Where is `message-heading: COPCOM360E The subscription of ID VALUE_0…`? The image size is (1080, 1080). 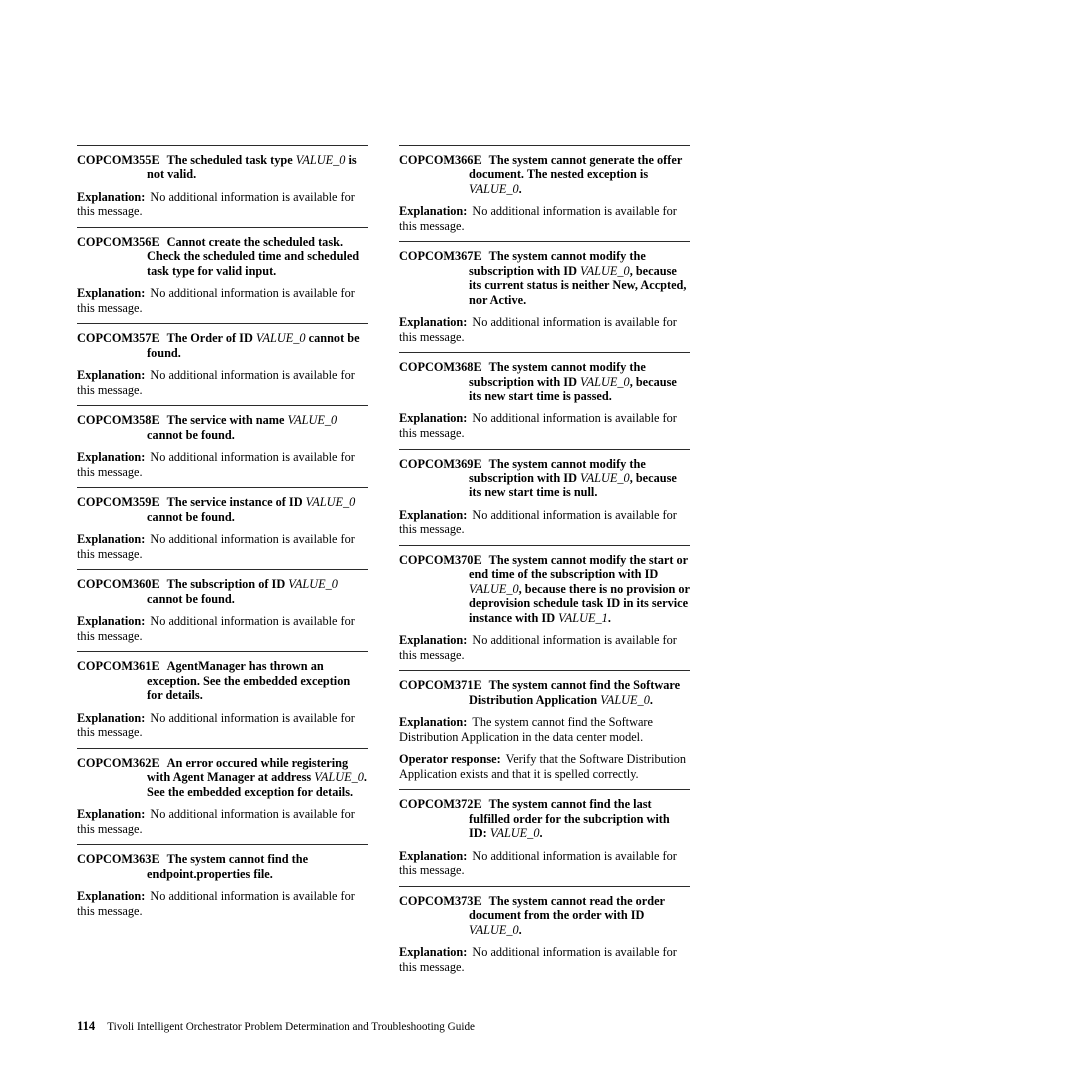
message-heading: COPCOM360E The subscription of ID VALUE_0… is located at coordinates (222, 591).